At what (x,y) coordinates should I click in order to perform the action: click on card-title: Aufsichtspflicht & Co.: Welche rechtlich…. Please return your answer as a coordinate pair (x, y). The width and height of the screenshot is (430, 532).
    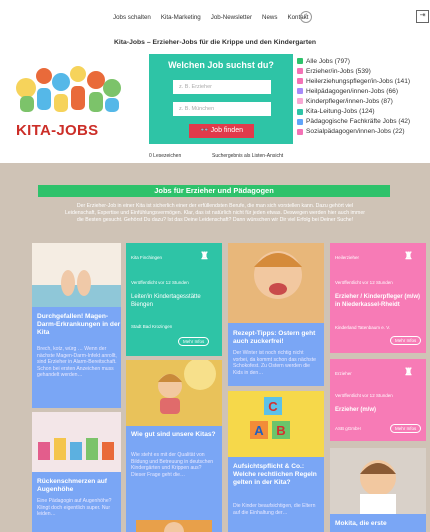
    Looking at the image, I should click on (276, 475).